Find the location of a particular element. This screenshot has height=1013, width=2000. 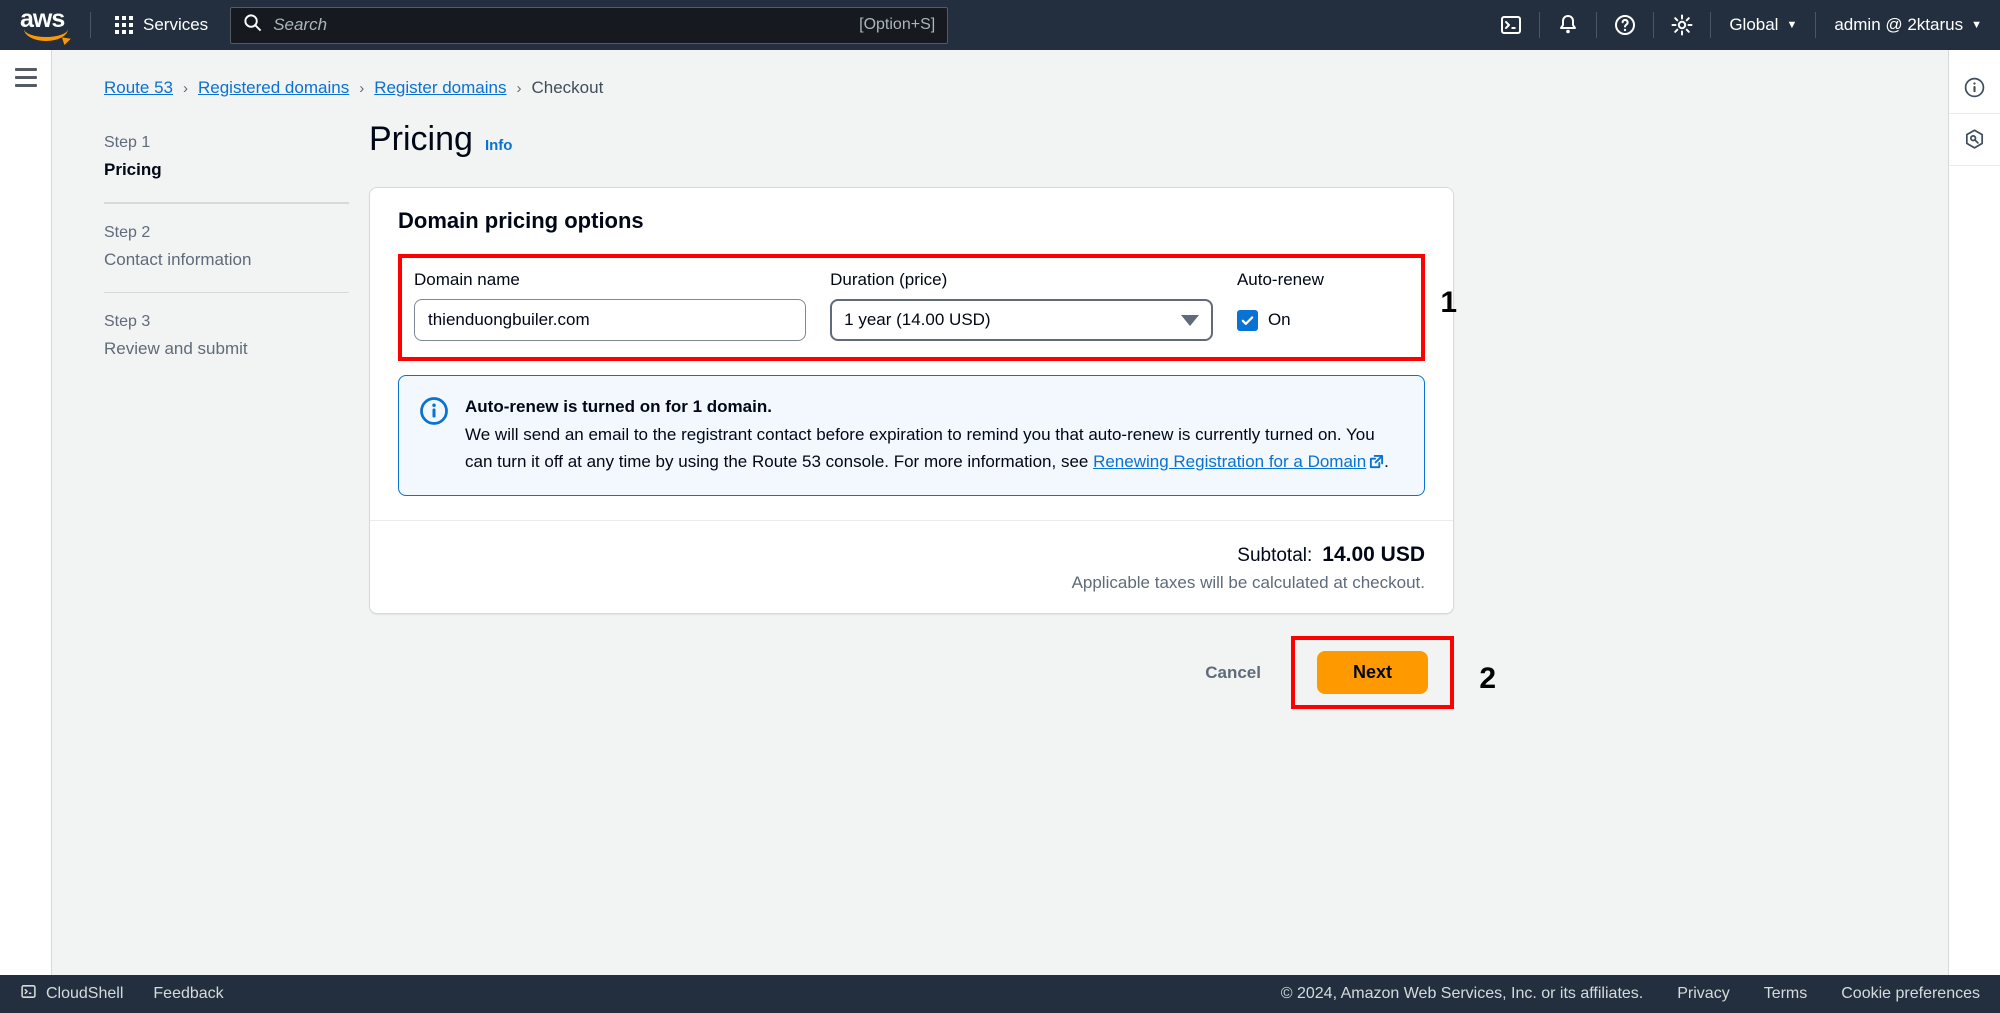

aws-logo: aws is located at coordinates (48, 23).